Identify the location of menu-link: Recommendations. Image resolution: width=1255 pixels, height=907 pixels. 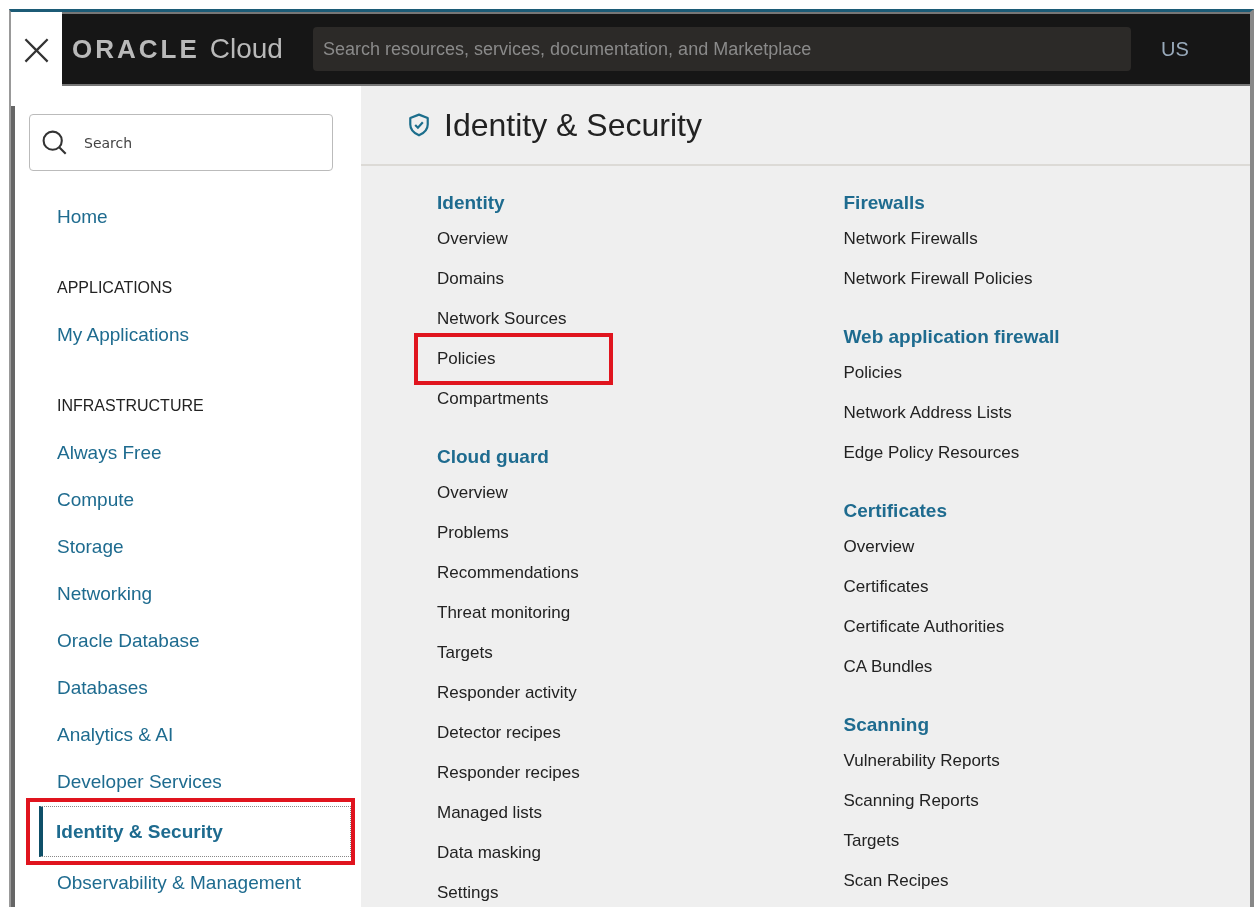
(508, 573).